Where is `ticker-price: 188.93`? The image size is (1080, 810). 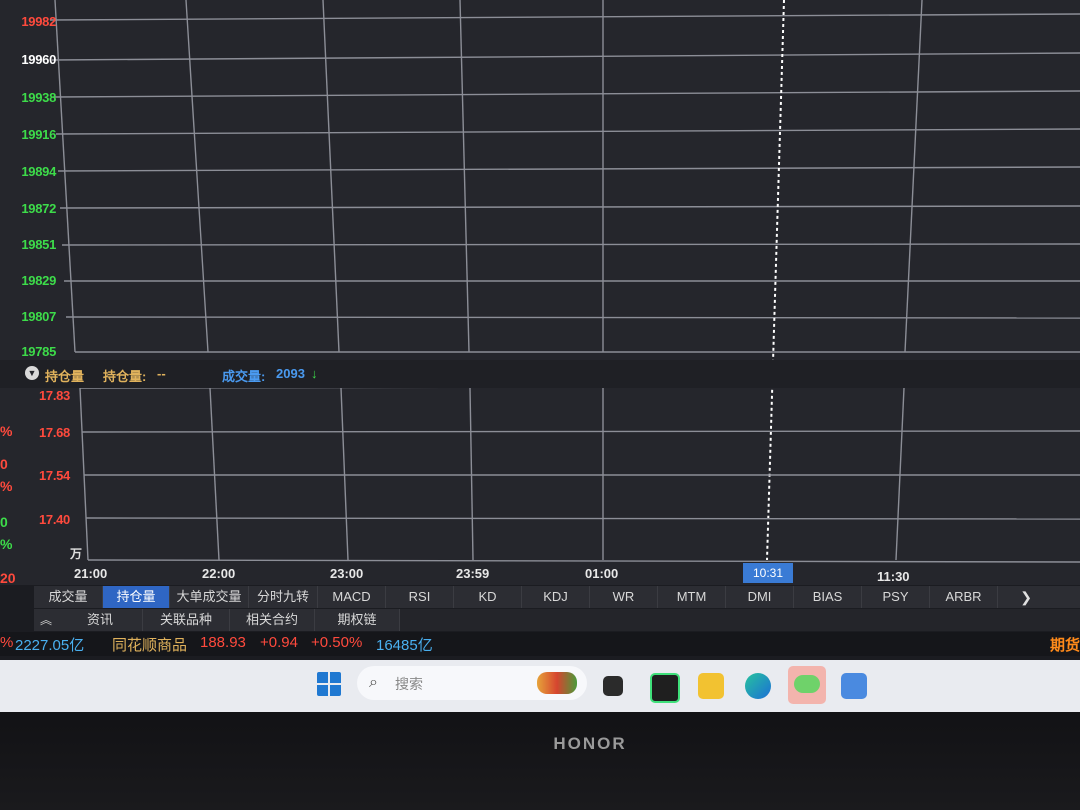 ticker-price: 188.93 is located at coordinates (223, 642).